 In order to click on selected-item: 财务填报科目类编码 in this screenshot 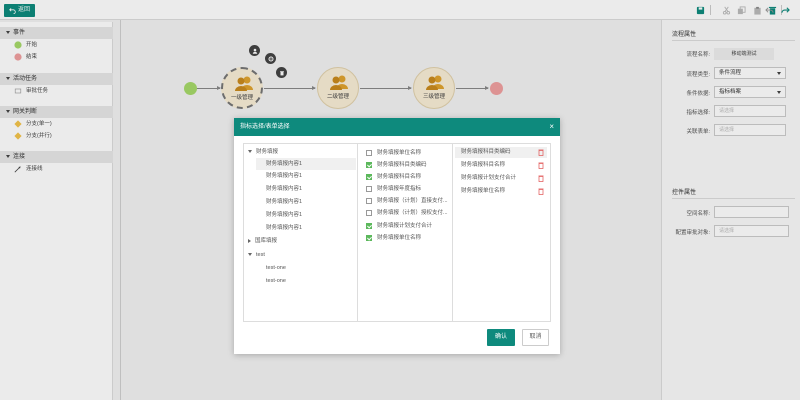, I will do `click(501, 152)`.